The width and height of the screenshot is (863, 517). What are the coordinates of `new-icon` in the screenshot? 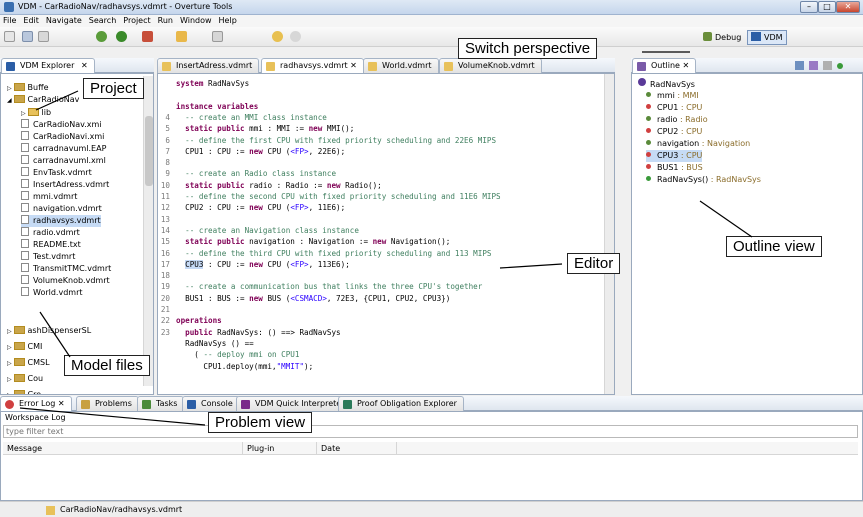 It's located at (9, 36).